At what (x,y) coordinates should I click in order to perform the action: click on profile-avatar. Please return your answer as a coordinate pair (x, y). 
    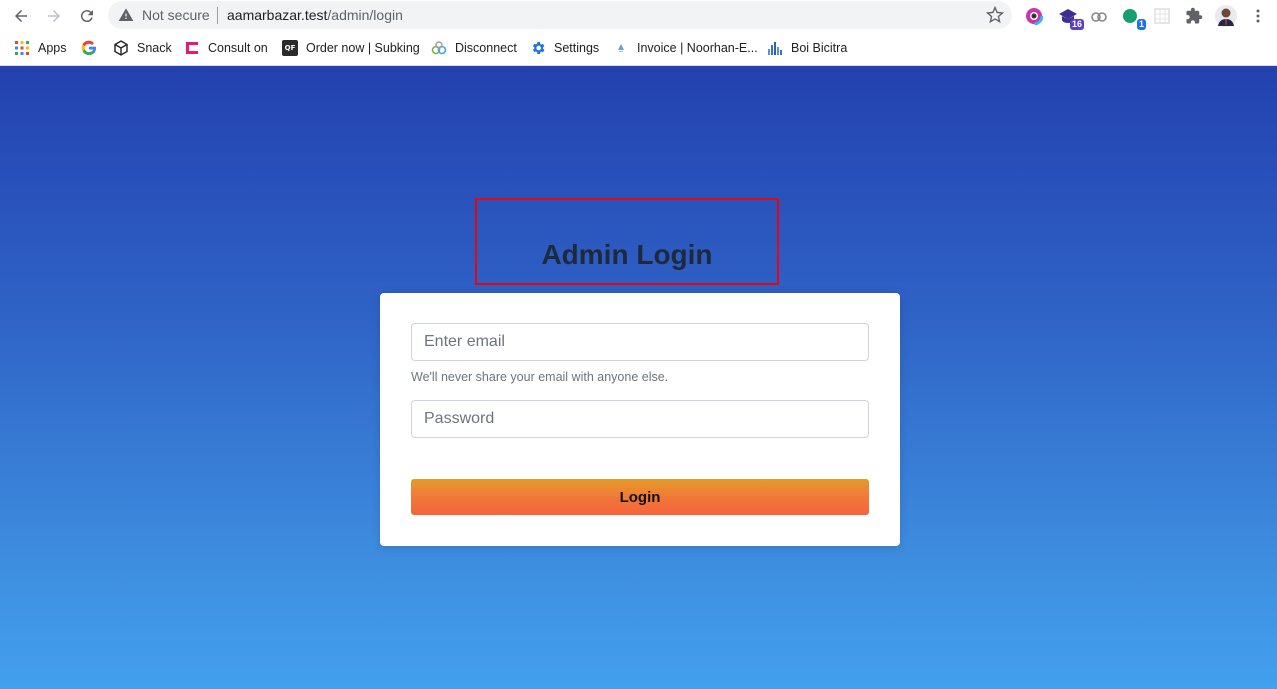
    Looking at the image, I should click on (1226, 16).